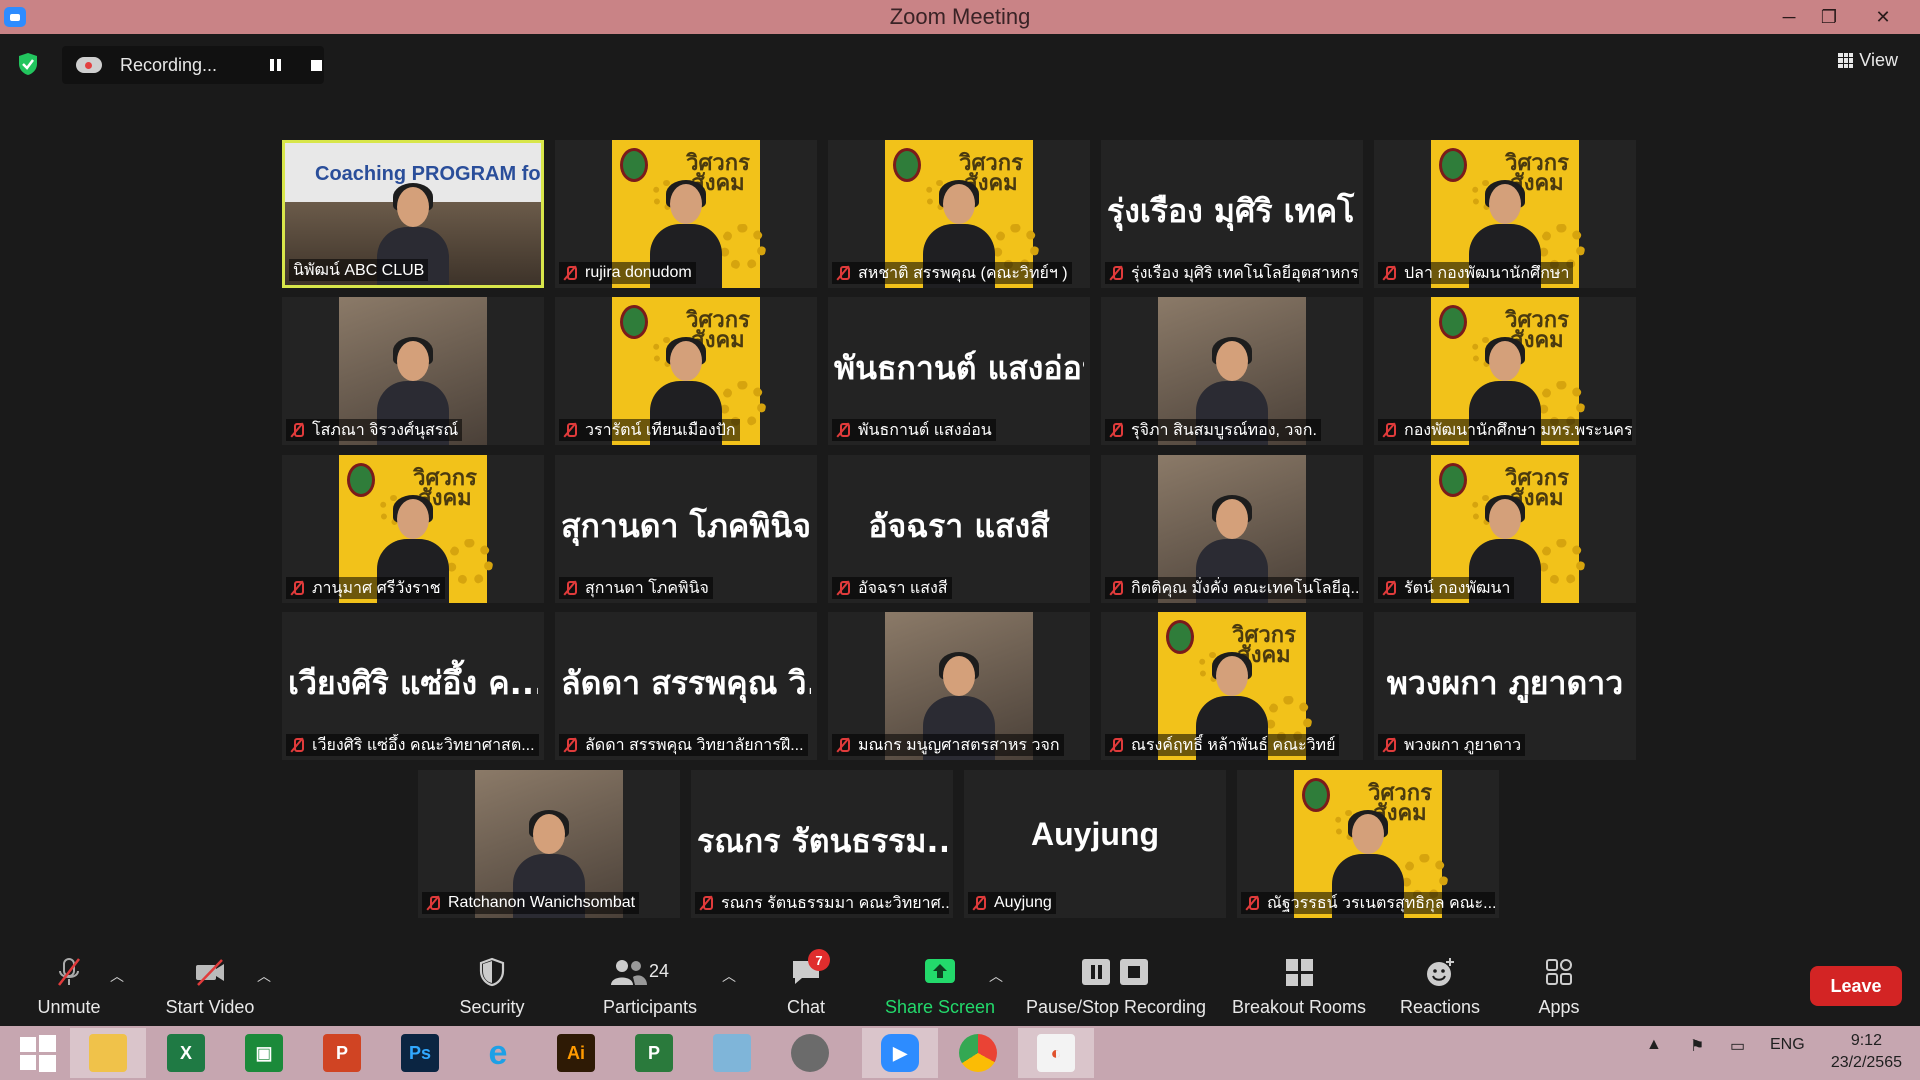 This screenshot has width=1920, height=1080. What do you see at coordinates (28, 64) in the screenshot?
I see `security-shield-icon` at bounding box center [28, 64].